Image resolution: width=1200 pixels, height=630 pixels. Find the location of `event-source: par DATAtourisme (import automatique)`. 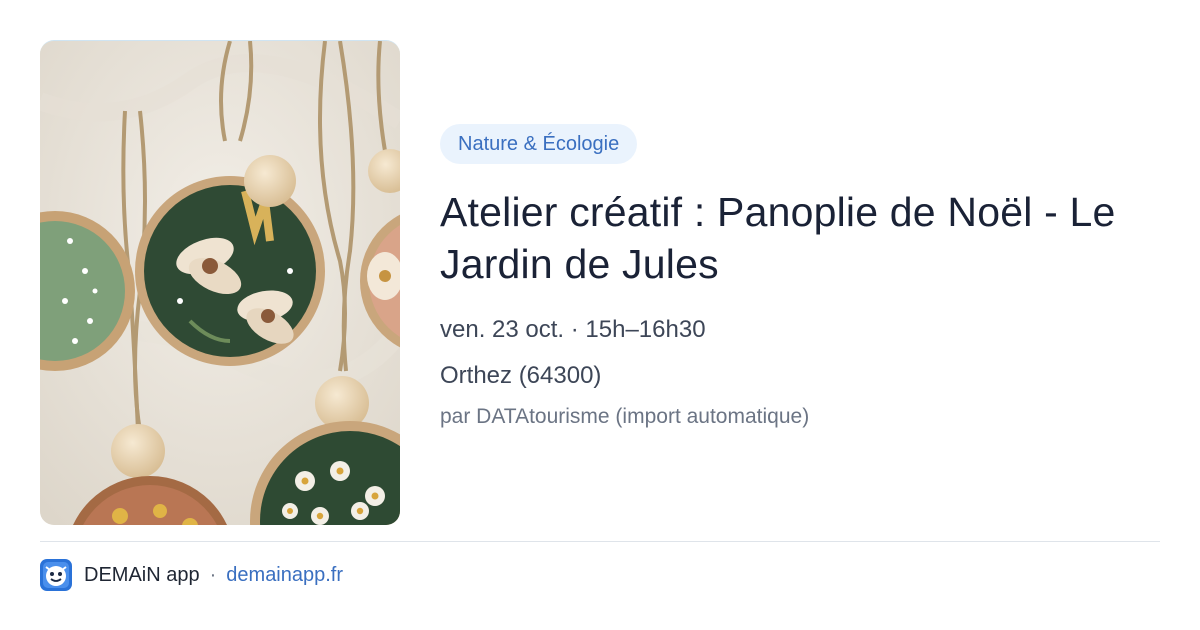

event-source: par DATAtourisme (import automatique) is located at coordinates (625, 416).